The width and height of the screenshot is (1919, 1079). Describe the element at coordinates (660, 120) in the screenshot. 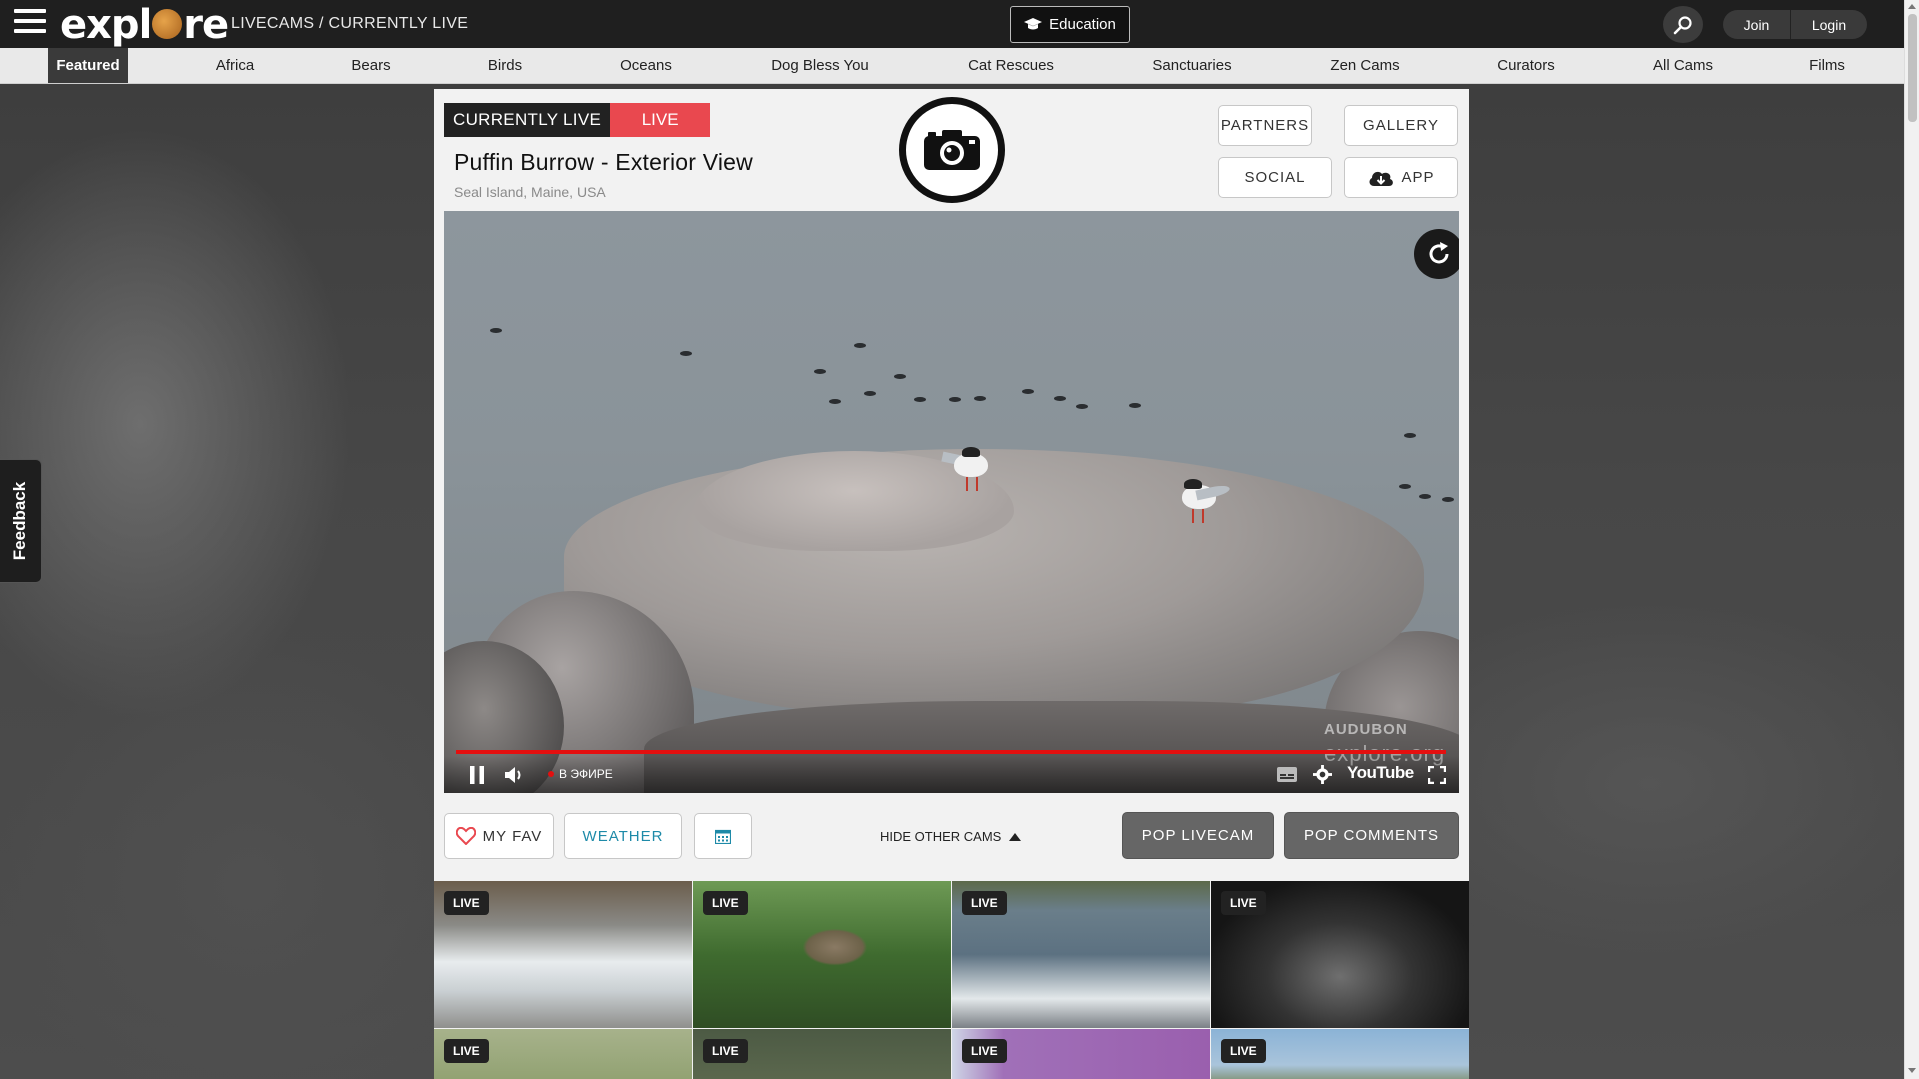

I see `live-label: LIVE` at that location.